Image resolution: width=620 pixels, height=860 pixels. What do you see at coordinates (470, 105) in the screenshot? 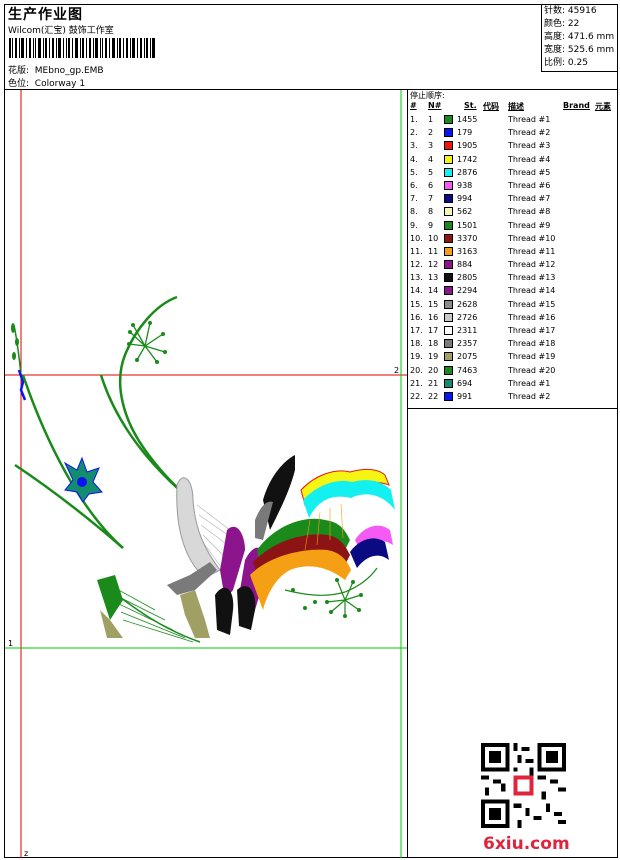
I see `col-header-stitches: St.` at bounding box center [470, 105].